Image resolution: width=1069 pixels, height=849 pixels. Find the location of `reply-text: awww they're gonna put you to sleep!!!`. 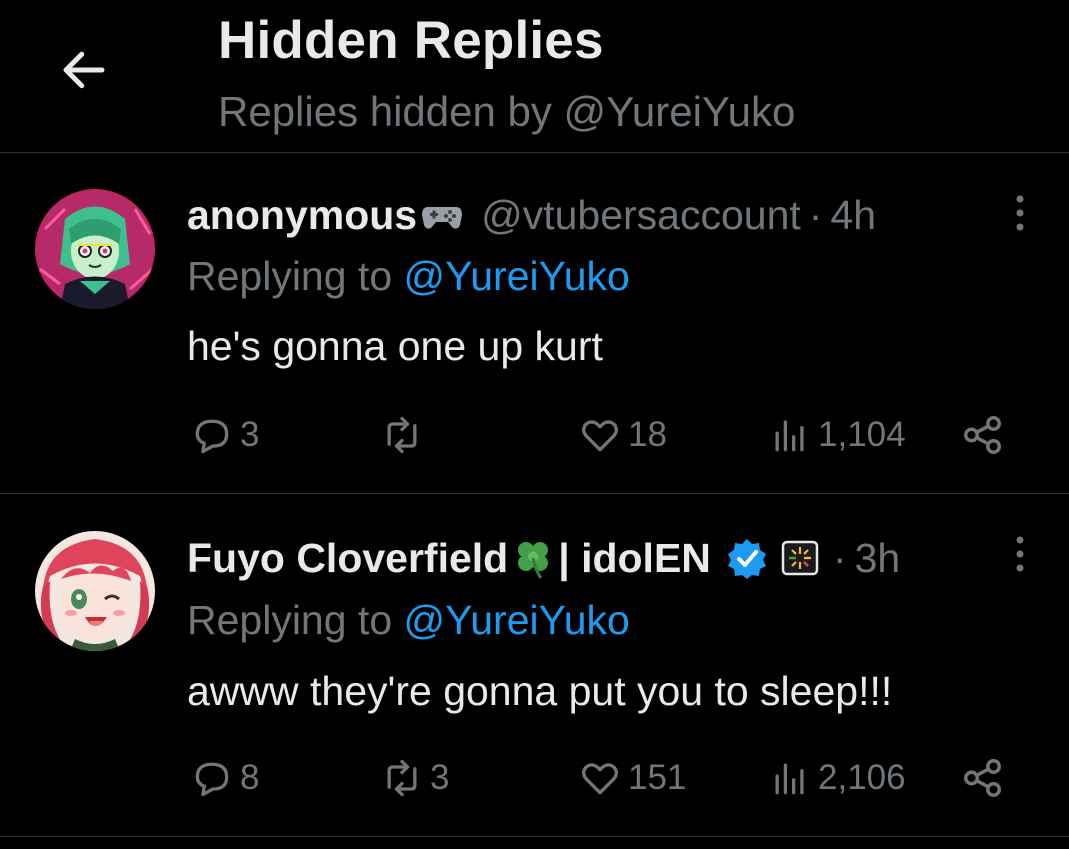

reply-text: awww they're gonna put you to sleep!!! is located at coordinates (540, 691).